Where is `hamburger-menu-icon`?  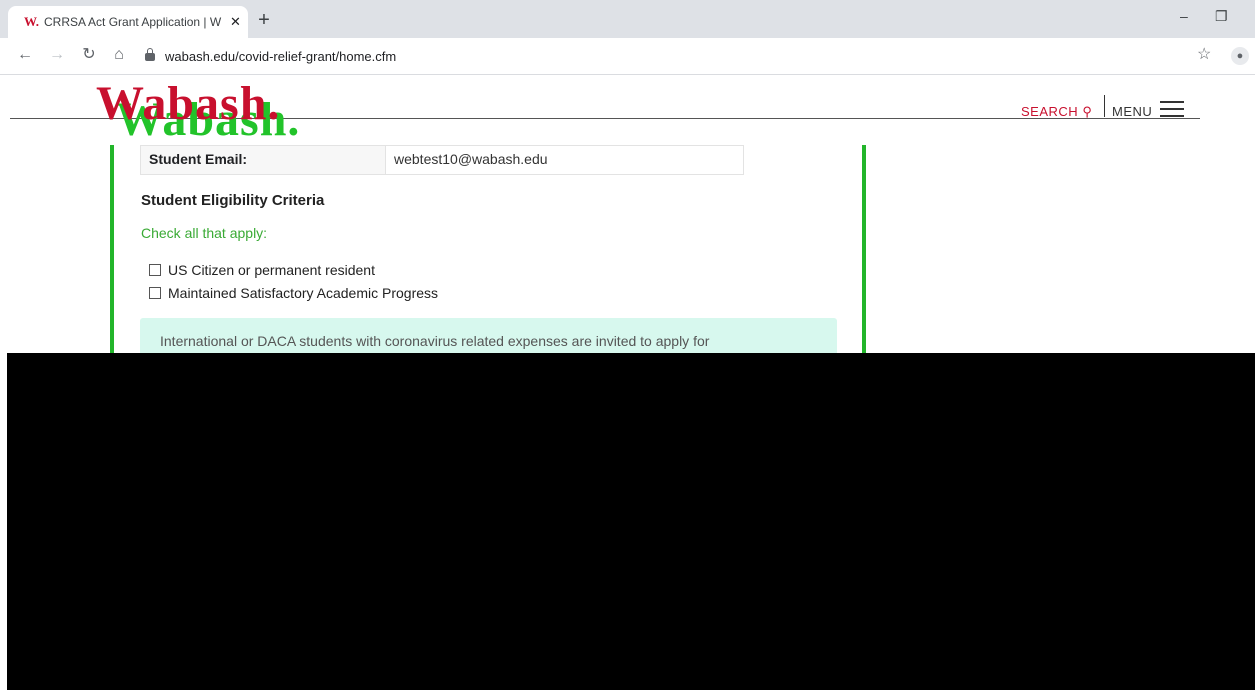 hamburger-menu-icon is located at coordinates (1172, 111).